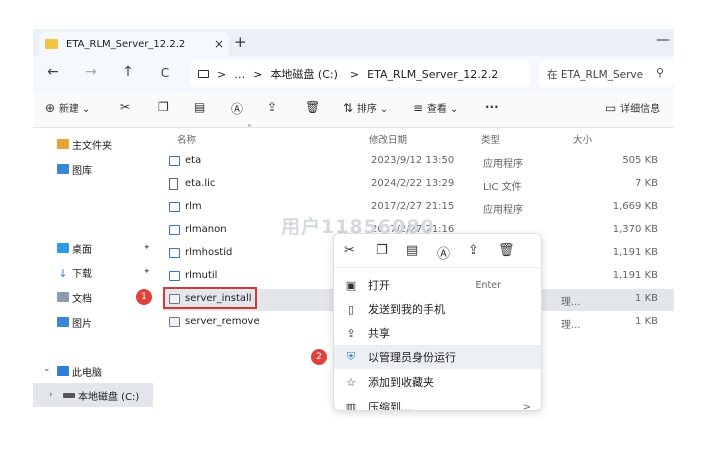  I want to click on up-button: ↑, so click(128, 72).